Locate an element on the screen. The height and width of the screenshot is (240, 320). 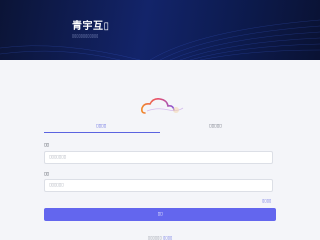
tab-phone-login: ▯▯▯▯▯ is located at coordinates (215, 126).